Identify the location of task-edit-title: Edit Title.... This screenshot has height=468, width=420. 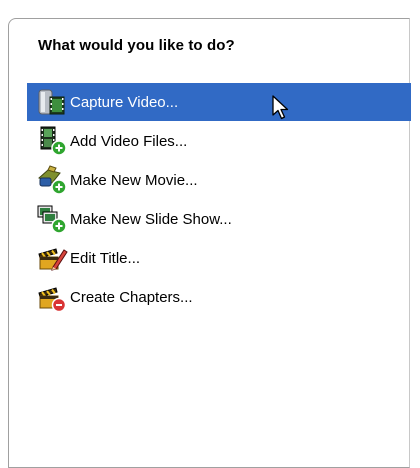
(219, 258).